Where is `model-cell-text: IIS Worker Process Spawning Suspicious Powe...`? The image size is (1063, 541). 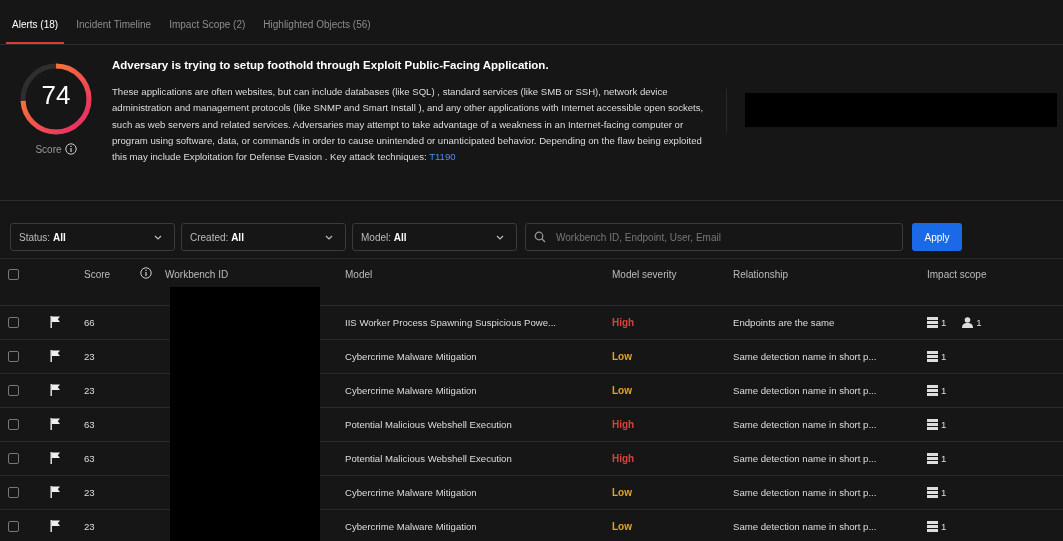 model-cell-text: IIS Worker Process Spawning Suspicious Powe... is located at coordinates (451, 322).